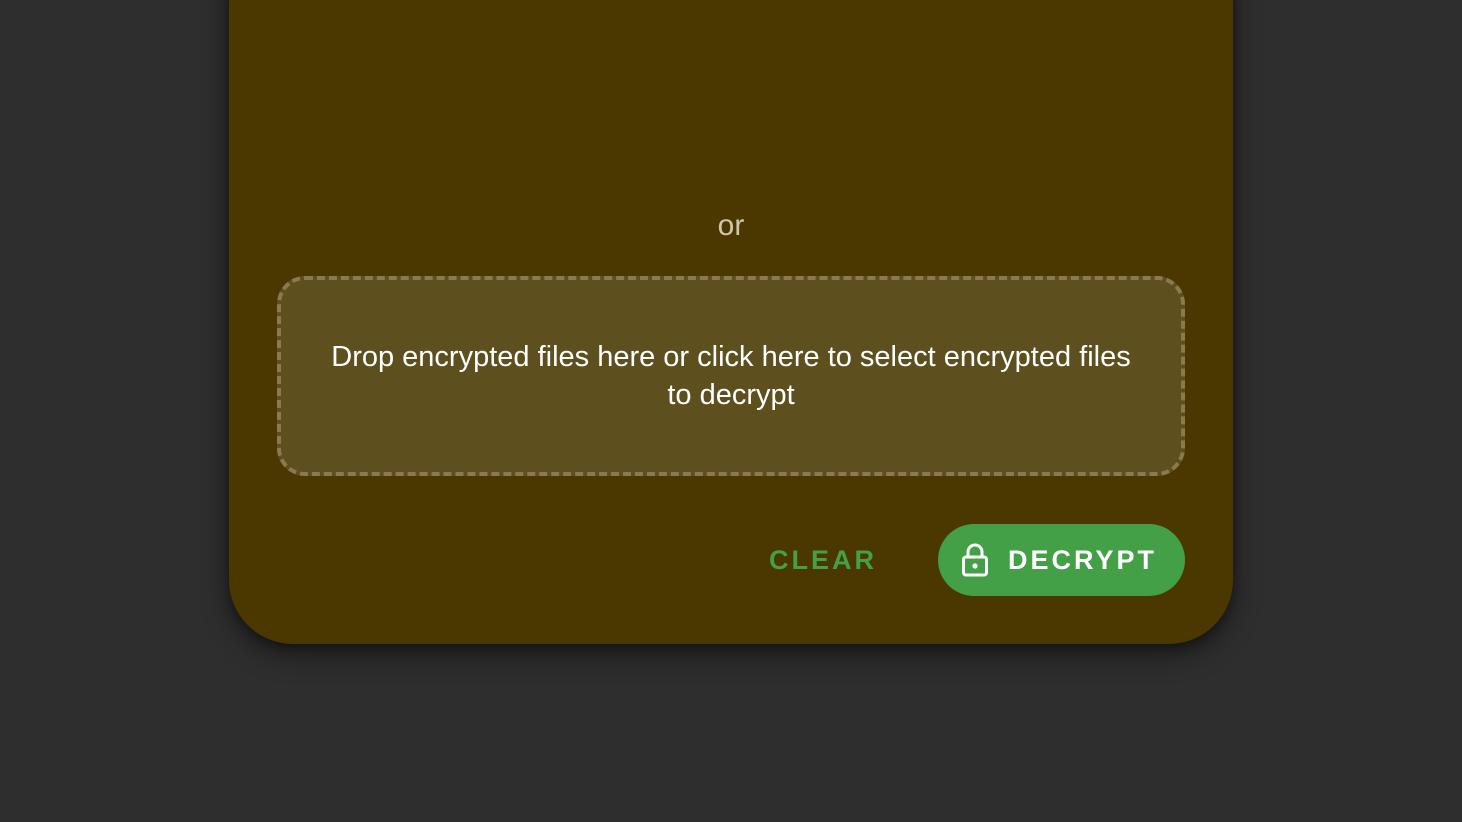 The image size is (1462, 822). What do you see at coordinates (1082, 560) in the screenshot?
I see `decrypt-button-label: DECRYPT` at bounding box center [1082, 560].